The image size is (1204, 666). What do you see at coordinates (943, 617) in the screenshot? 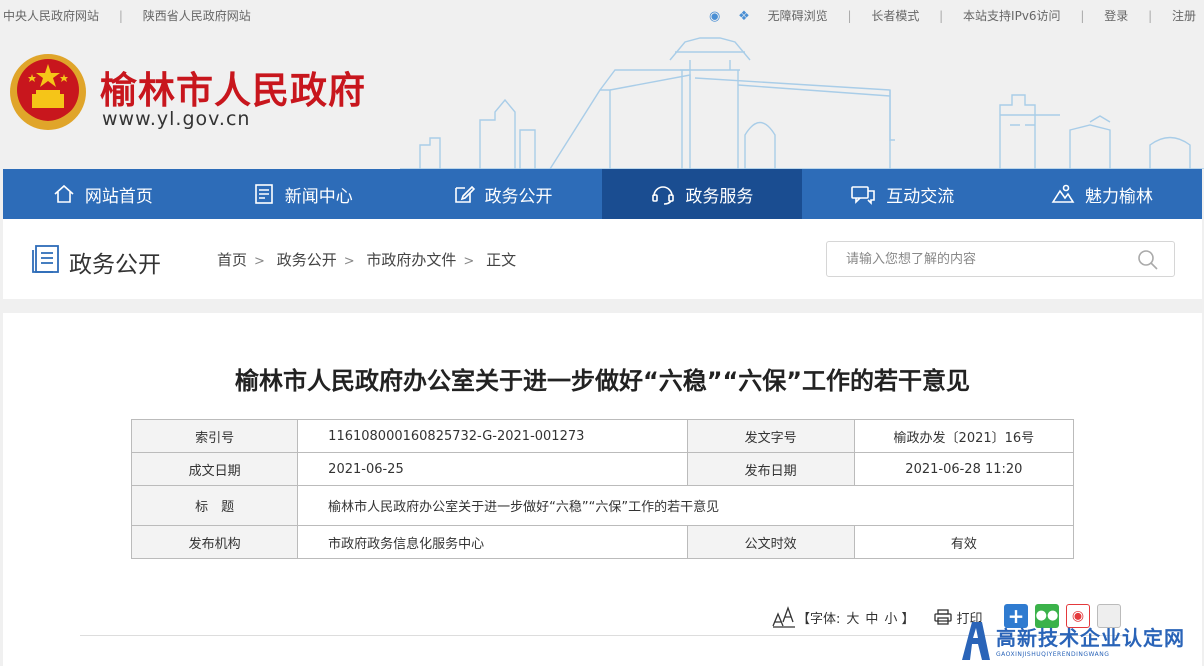
I see `printer-icon` at bounding box center [943, 617].